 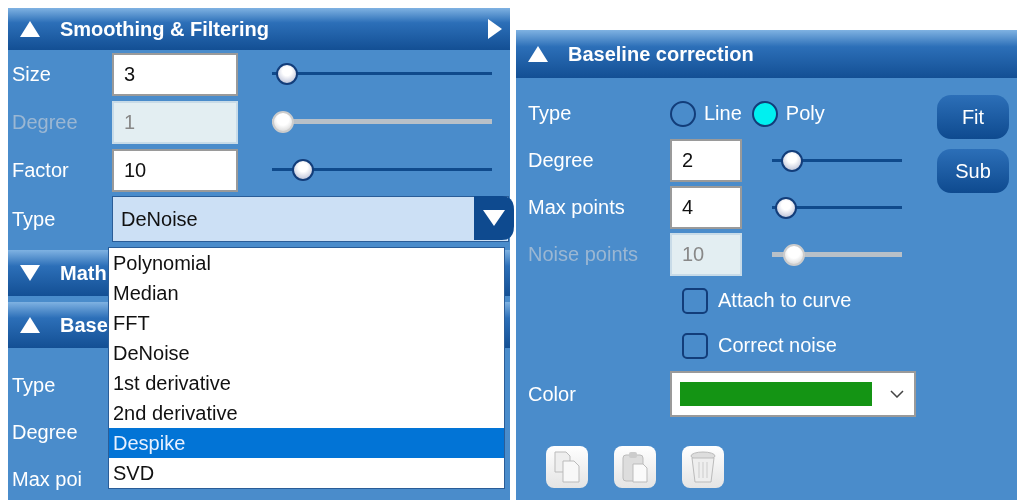 I want to click on panel-title: Smoothing & Filtering, so click(x=164, y=29).